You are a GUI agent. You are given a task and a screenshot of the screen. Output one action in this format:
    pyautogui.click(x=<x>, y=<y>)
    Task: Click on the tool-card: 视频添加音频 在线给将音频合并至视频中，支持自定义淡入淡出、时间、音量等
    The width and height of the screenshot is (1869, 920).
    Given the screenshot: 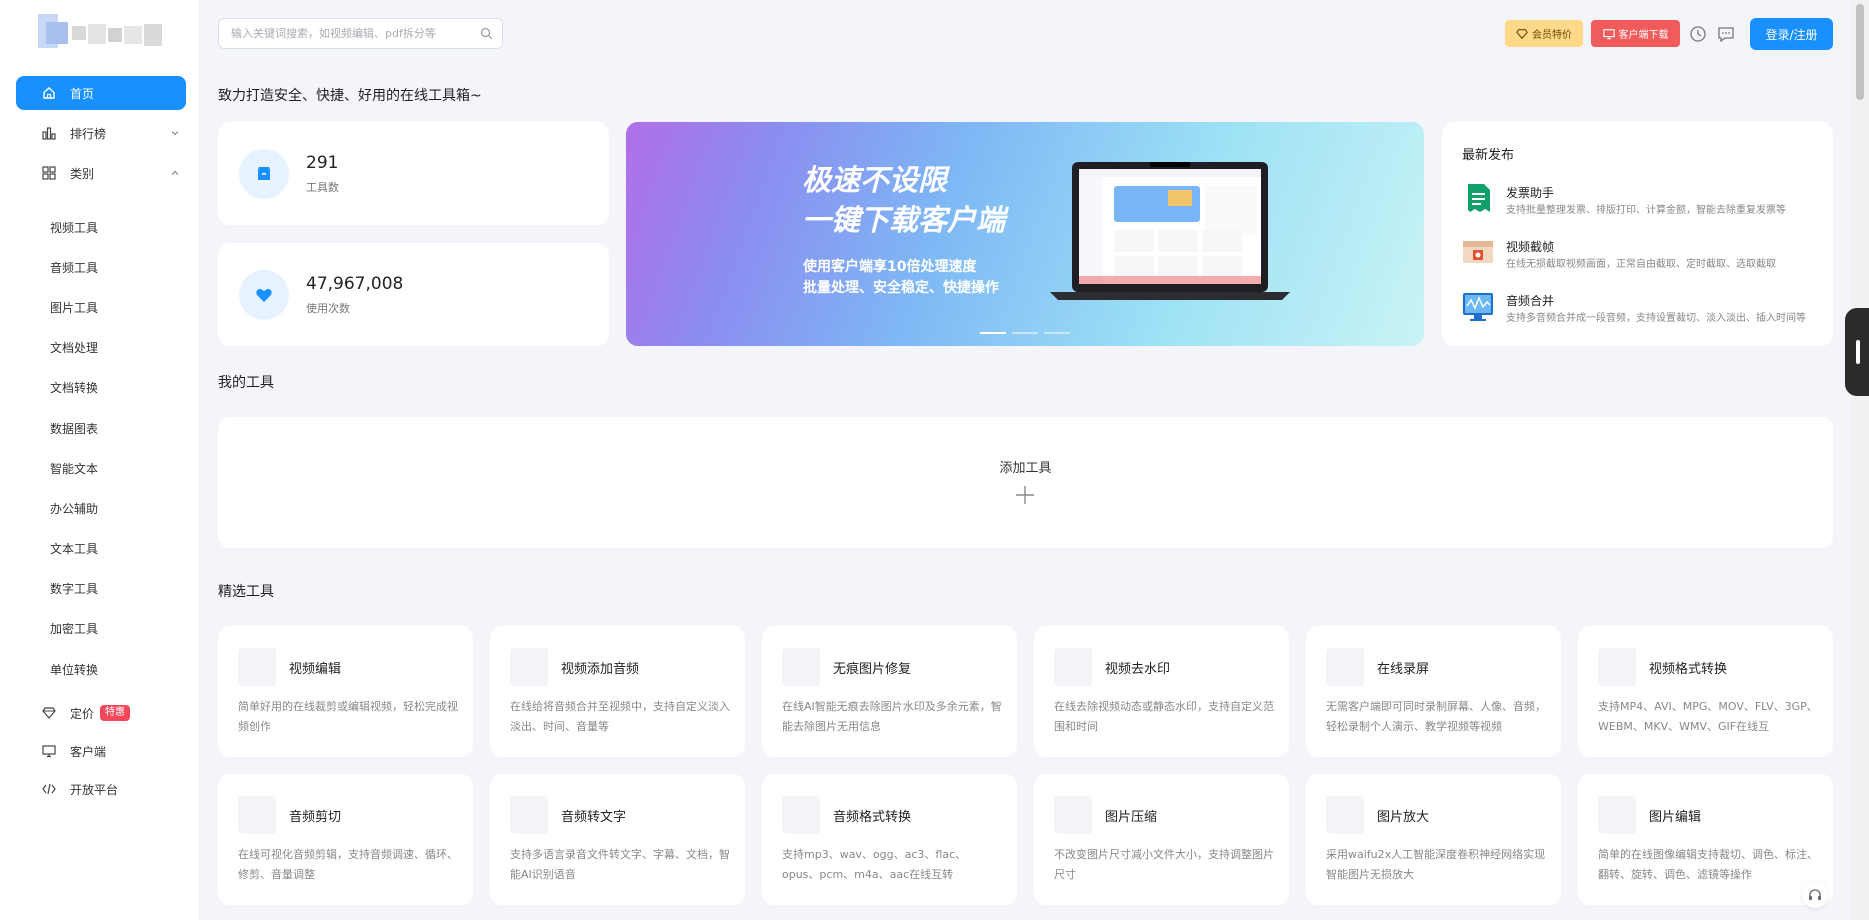 What is the action you would take?
    pyautogui.click(x=617, y=691)
    